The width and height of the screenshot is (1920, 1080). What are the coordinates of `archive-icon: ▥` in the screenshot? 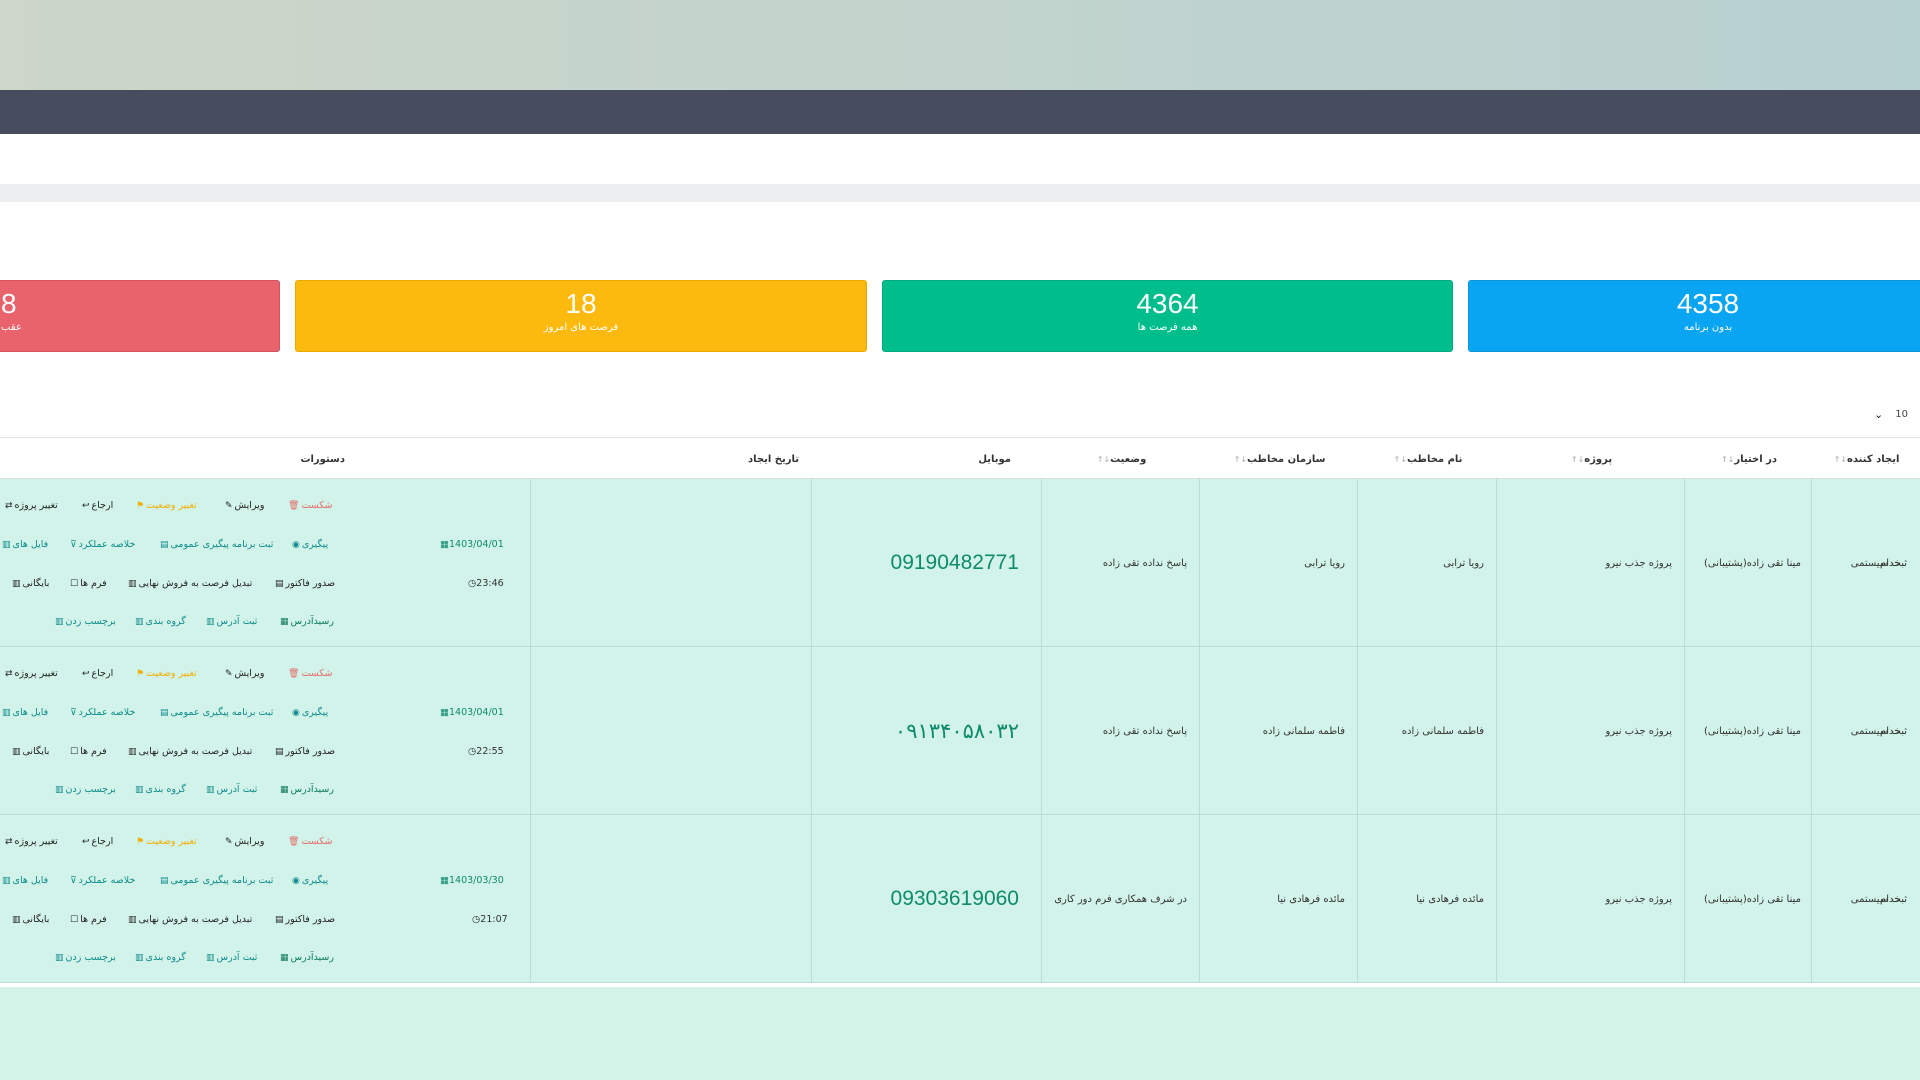 It's located at (16, 919).